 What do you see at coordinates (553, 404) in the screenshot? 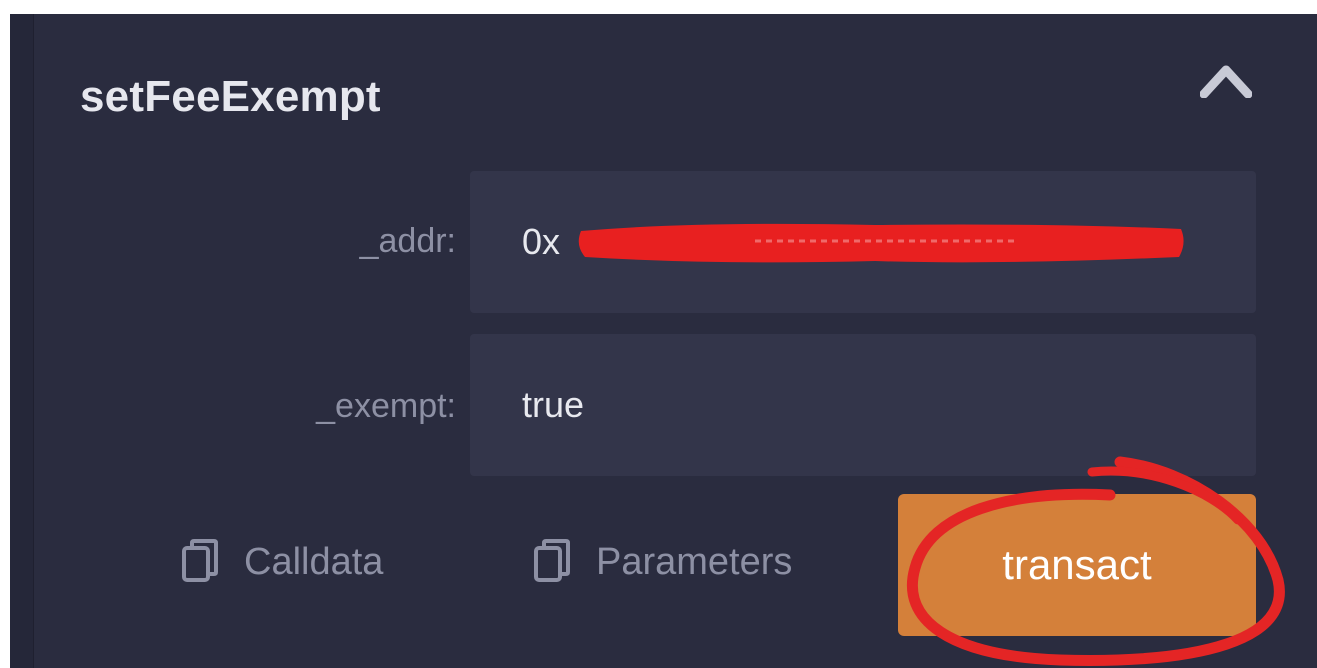
I see `exempt-value: true` at bounding box center [553, 404].